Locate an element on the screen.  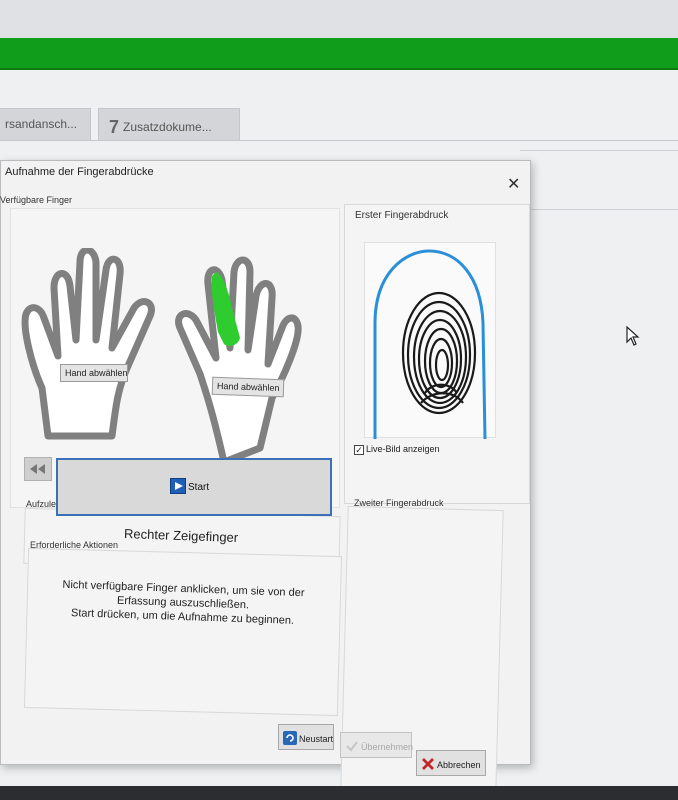
fingerprint-preview is located at coordinates (430, 341).